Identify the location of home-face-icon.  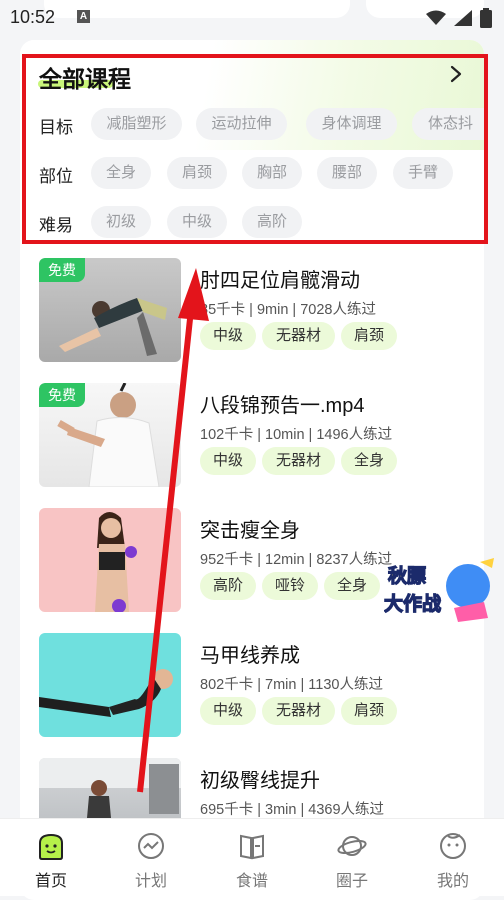
(51, 846).